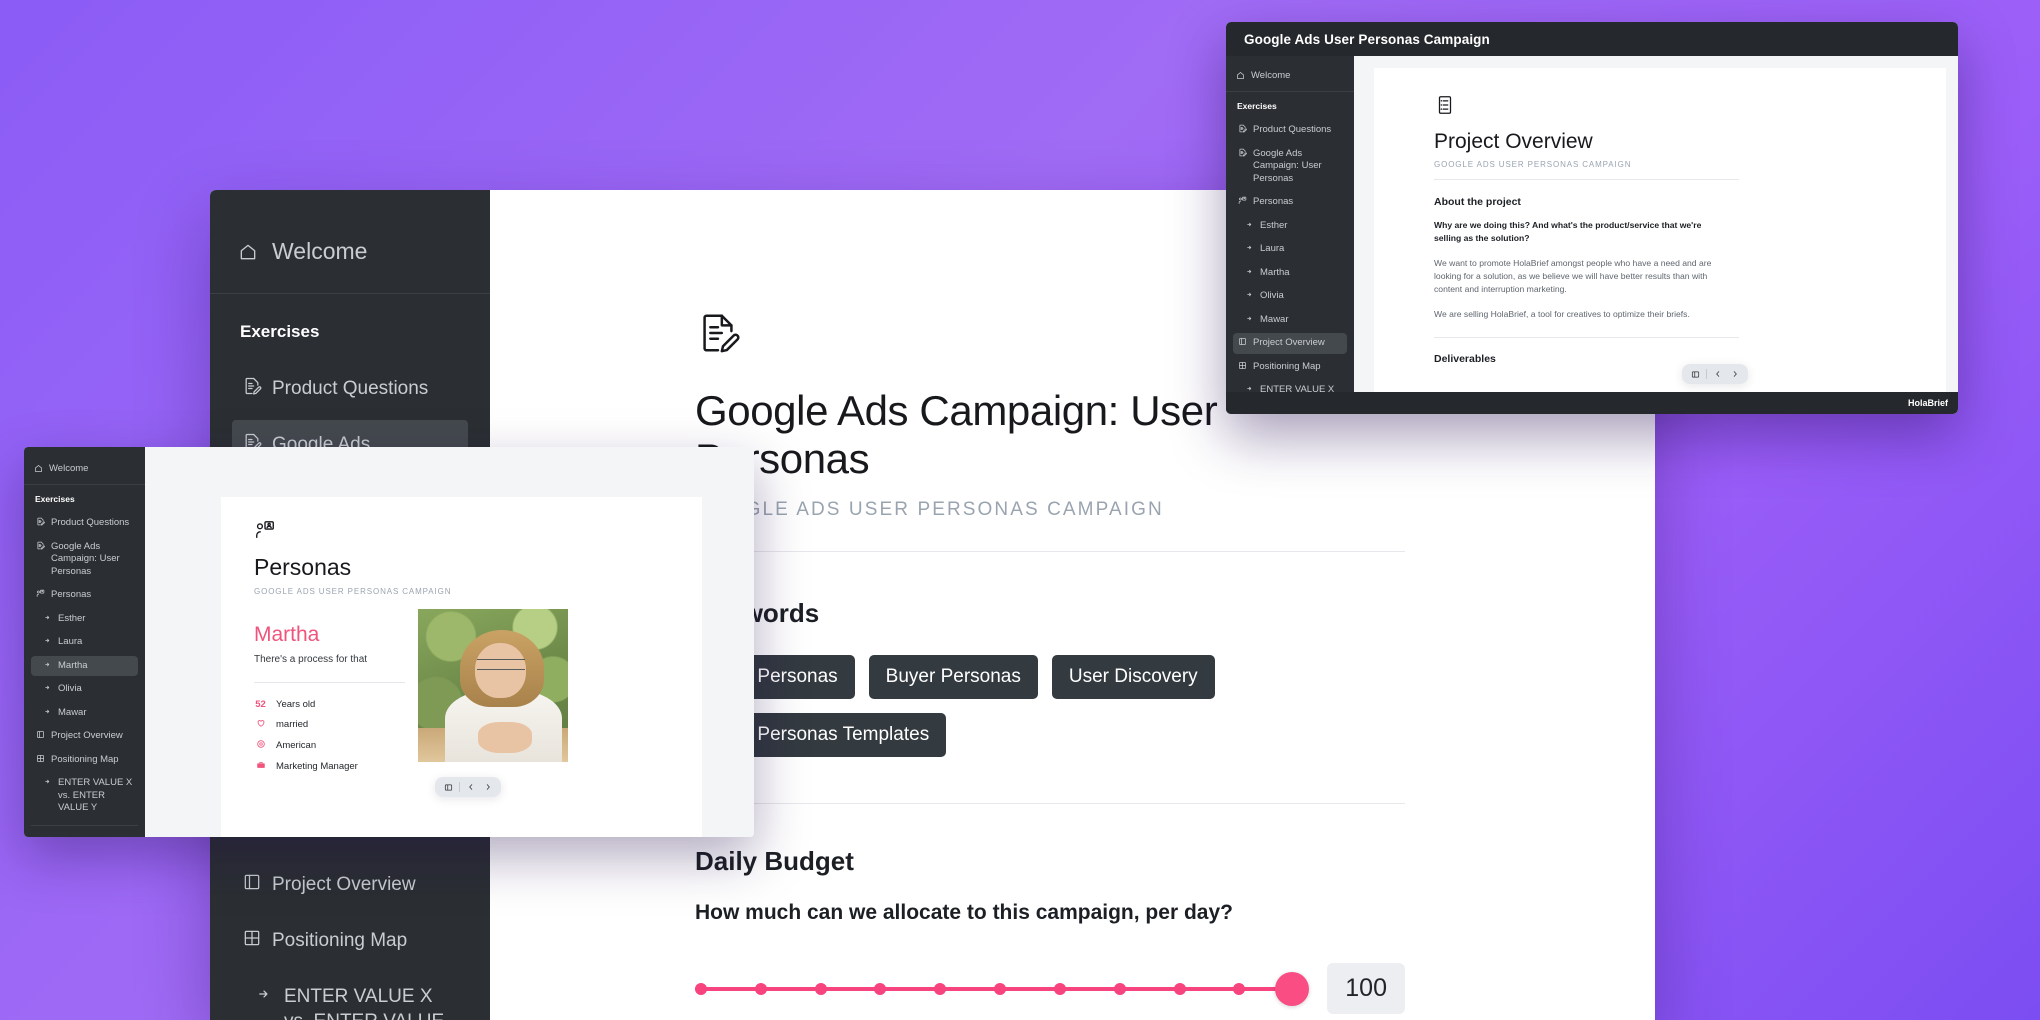 This screenshot has width=2040, height=1020. I want to click on sidebar-welcome-label: Welcome, so click(1271, 75).